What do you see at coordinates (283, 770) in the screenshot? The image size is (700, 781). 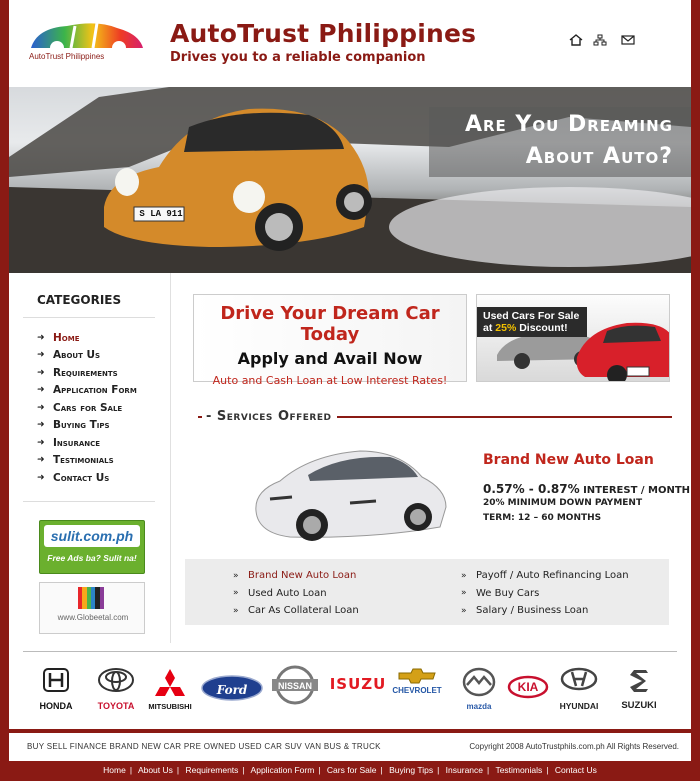 I see `bottom-nav-application-form: Application Form` at bounding box center [283, 770].